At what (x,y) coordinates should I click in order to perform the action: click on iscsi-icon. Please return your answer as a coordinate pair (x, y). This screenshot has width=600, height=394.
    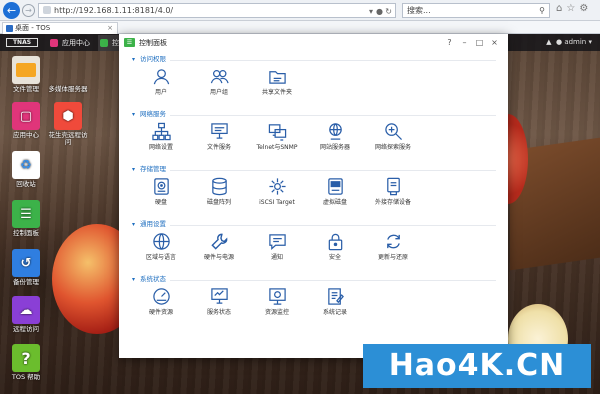
    Looking at the image, I should click on (277, 186).